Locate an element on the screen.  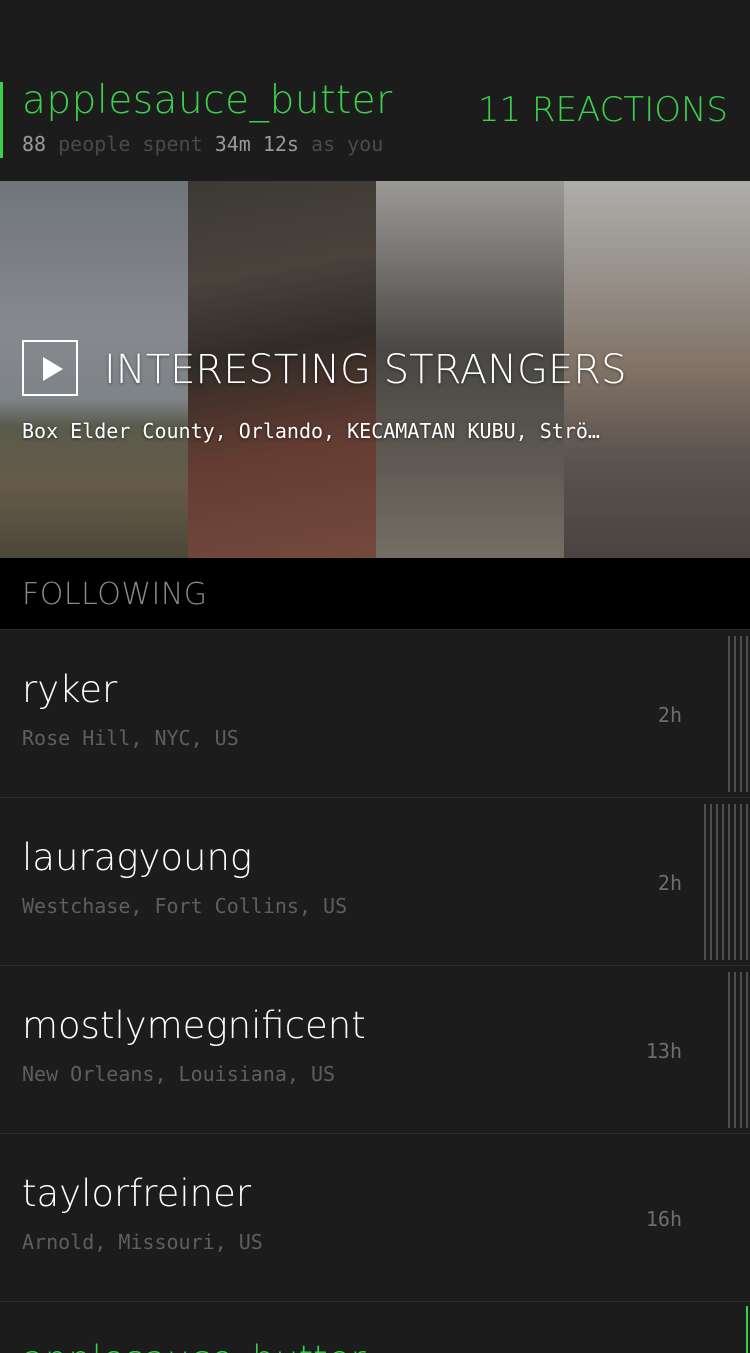
status-bar is located at coordinates (375, 30).